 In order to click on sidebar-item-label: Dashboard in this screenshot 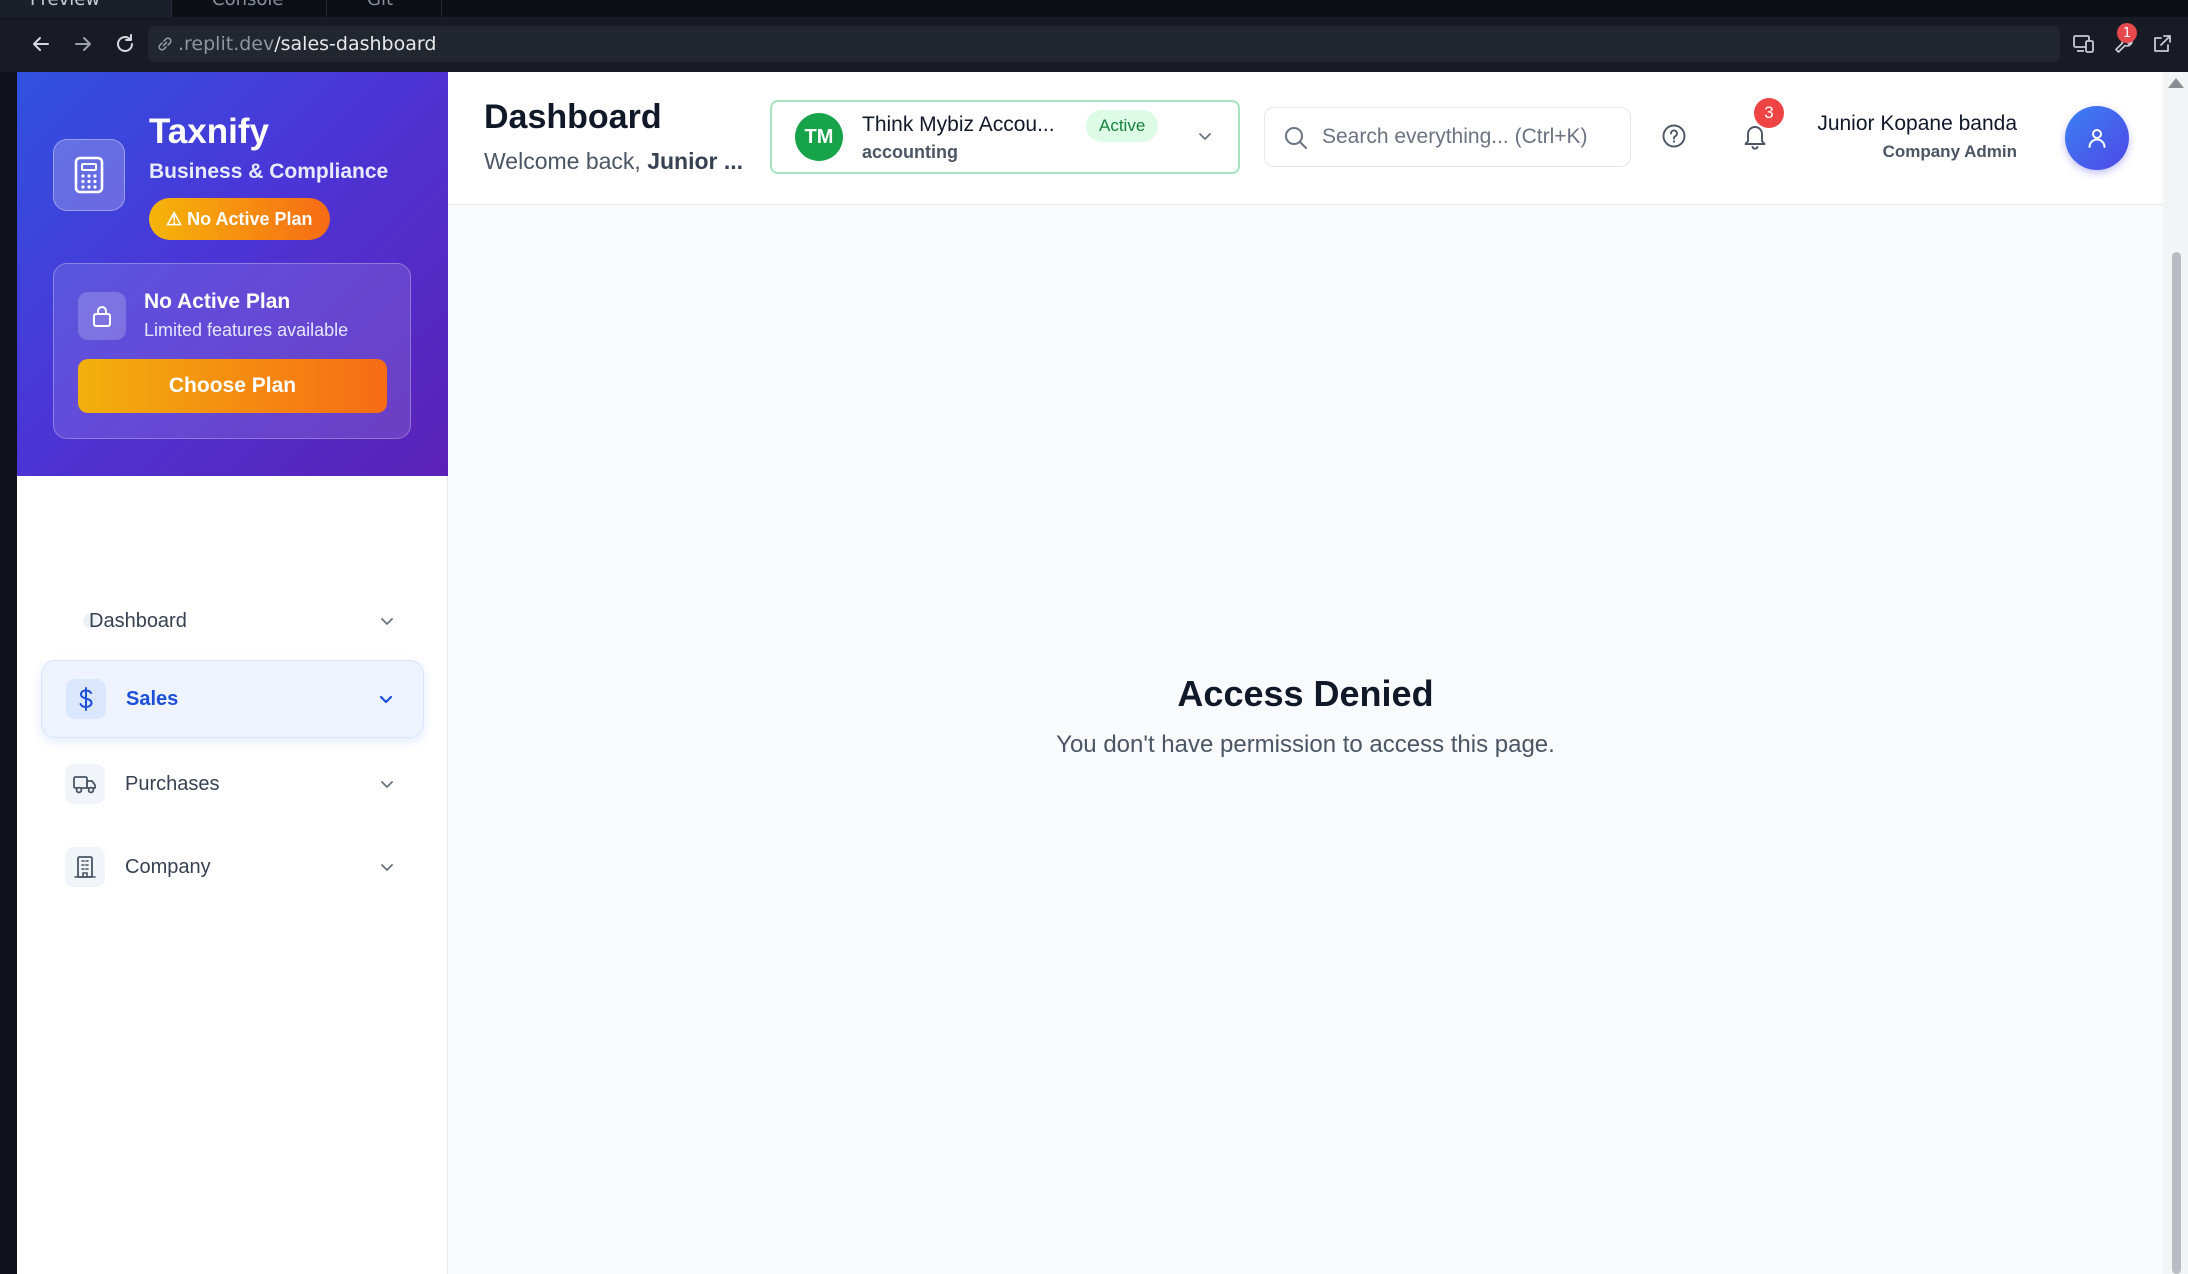, I will do `click(138, 620)`.